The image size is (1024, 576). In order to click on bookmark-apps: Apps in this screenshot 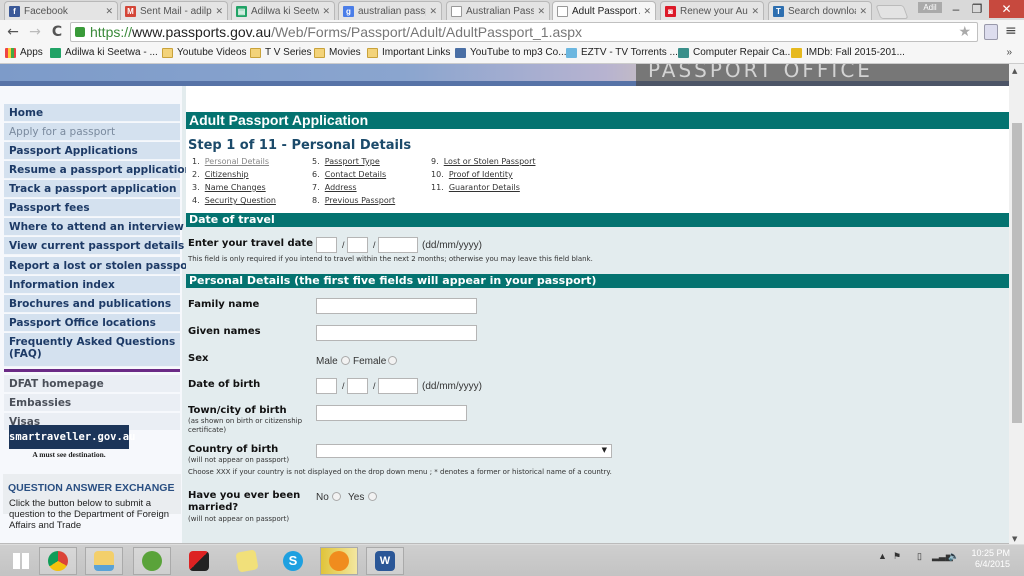, I will do `click(24, 52)`.